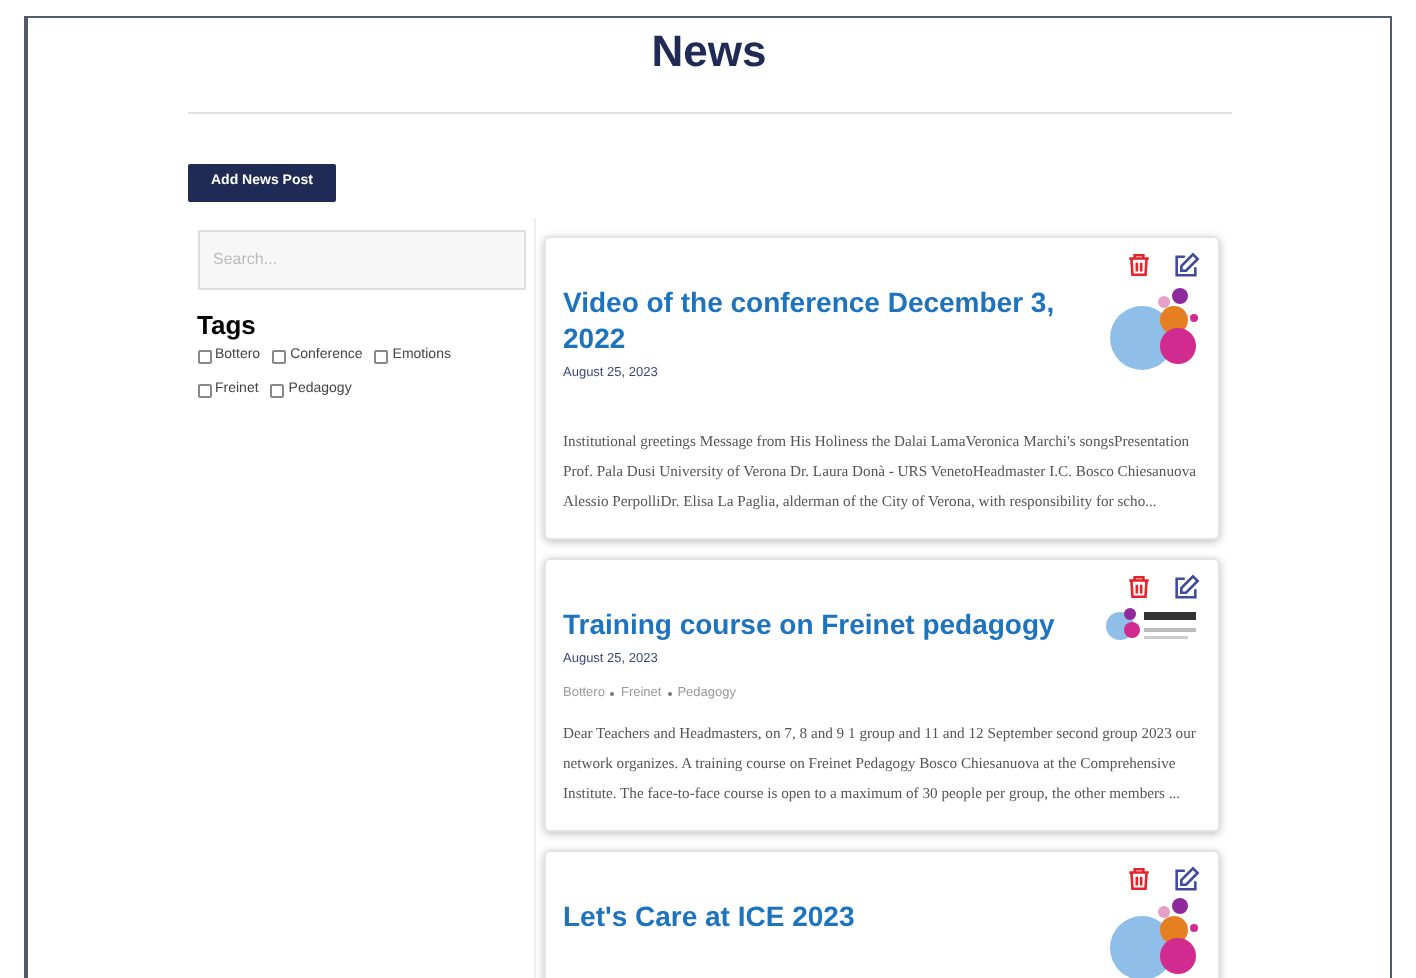 This screenshot has width=1416, height=978. What do you see at coordinates (227, 325) in the screenshot?
I see `tags-heading: Tags` at bounding box center [227, 325].